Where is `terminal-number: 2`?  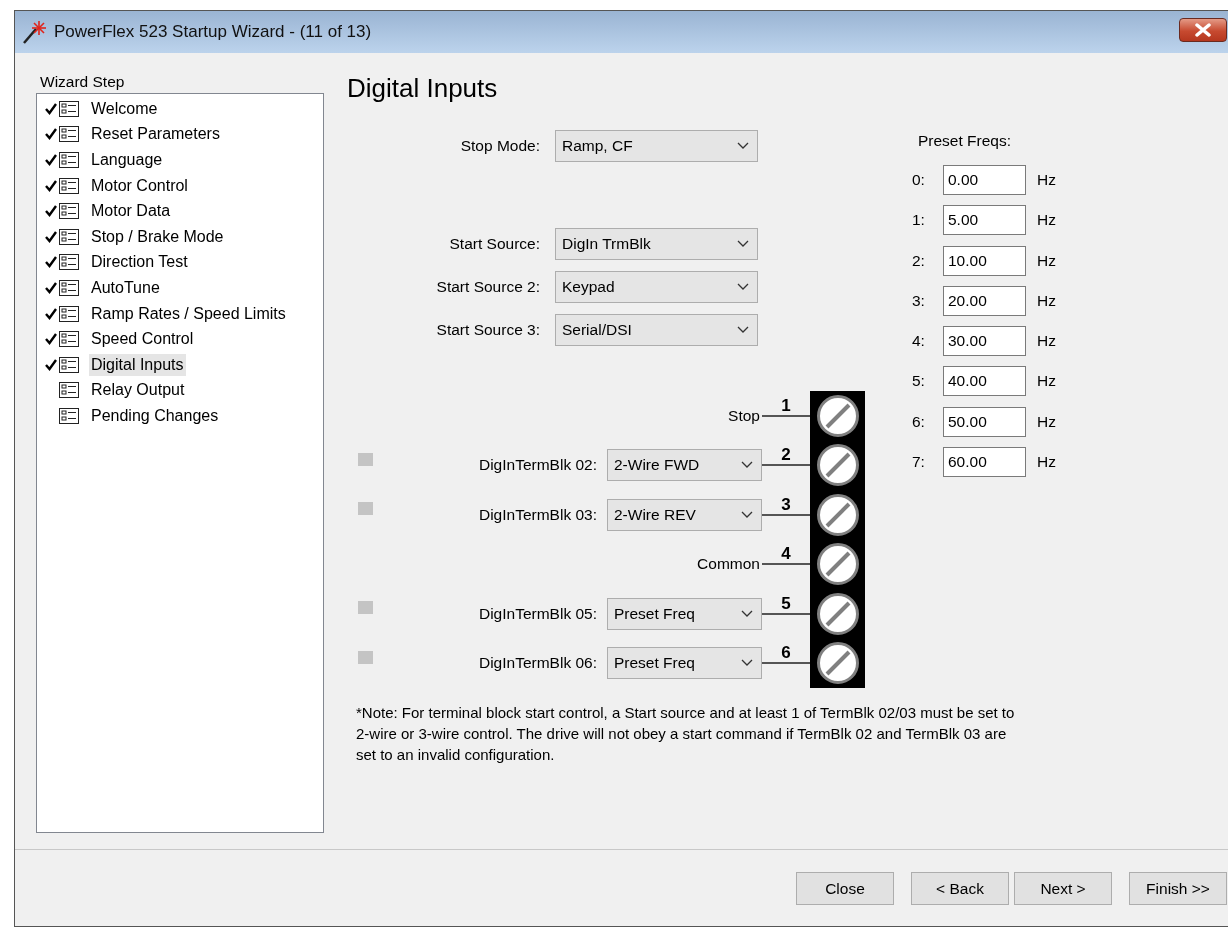
terminal-number: 2 is located at coordinates (786, 455).